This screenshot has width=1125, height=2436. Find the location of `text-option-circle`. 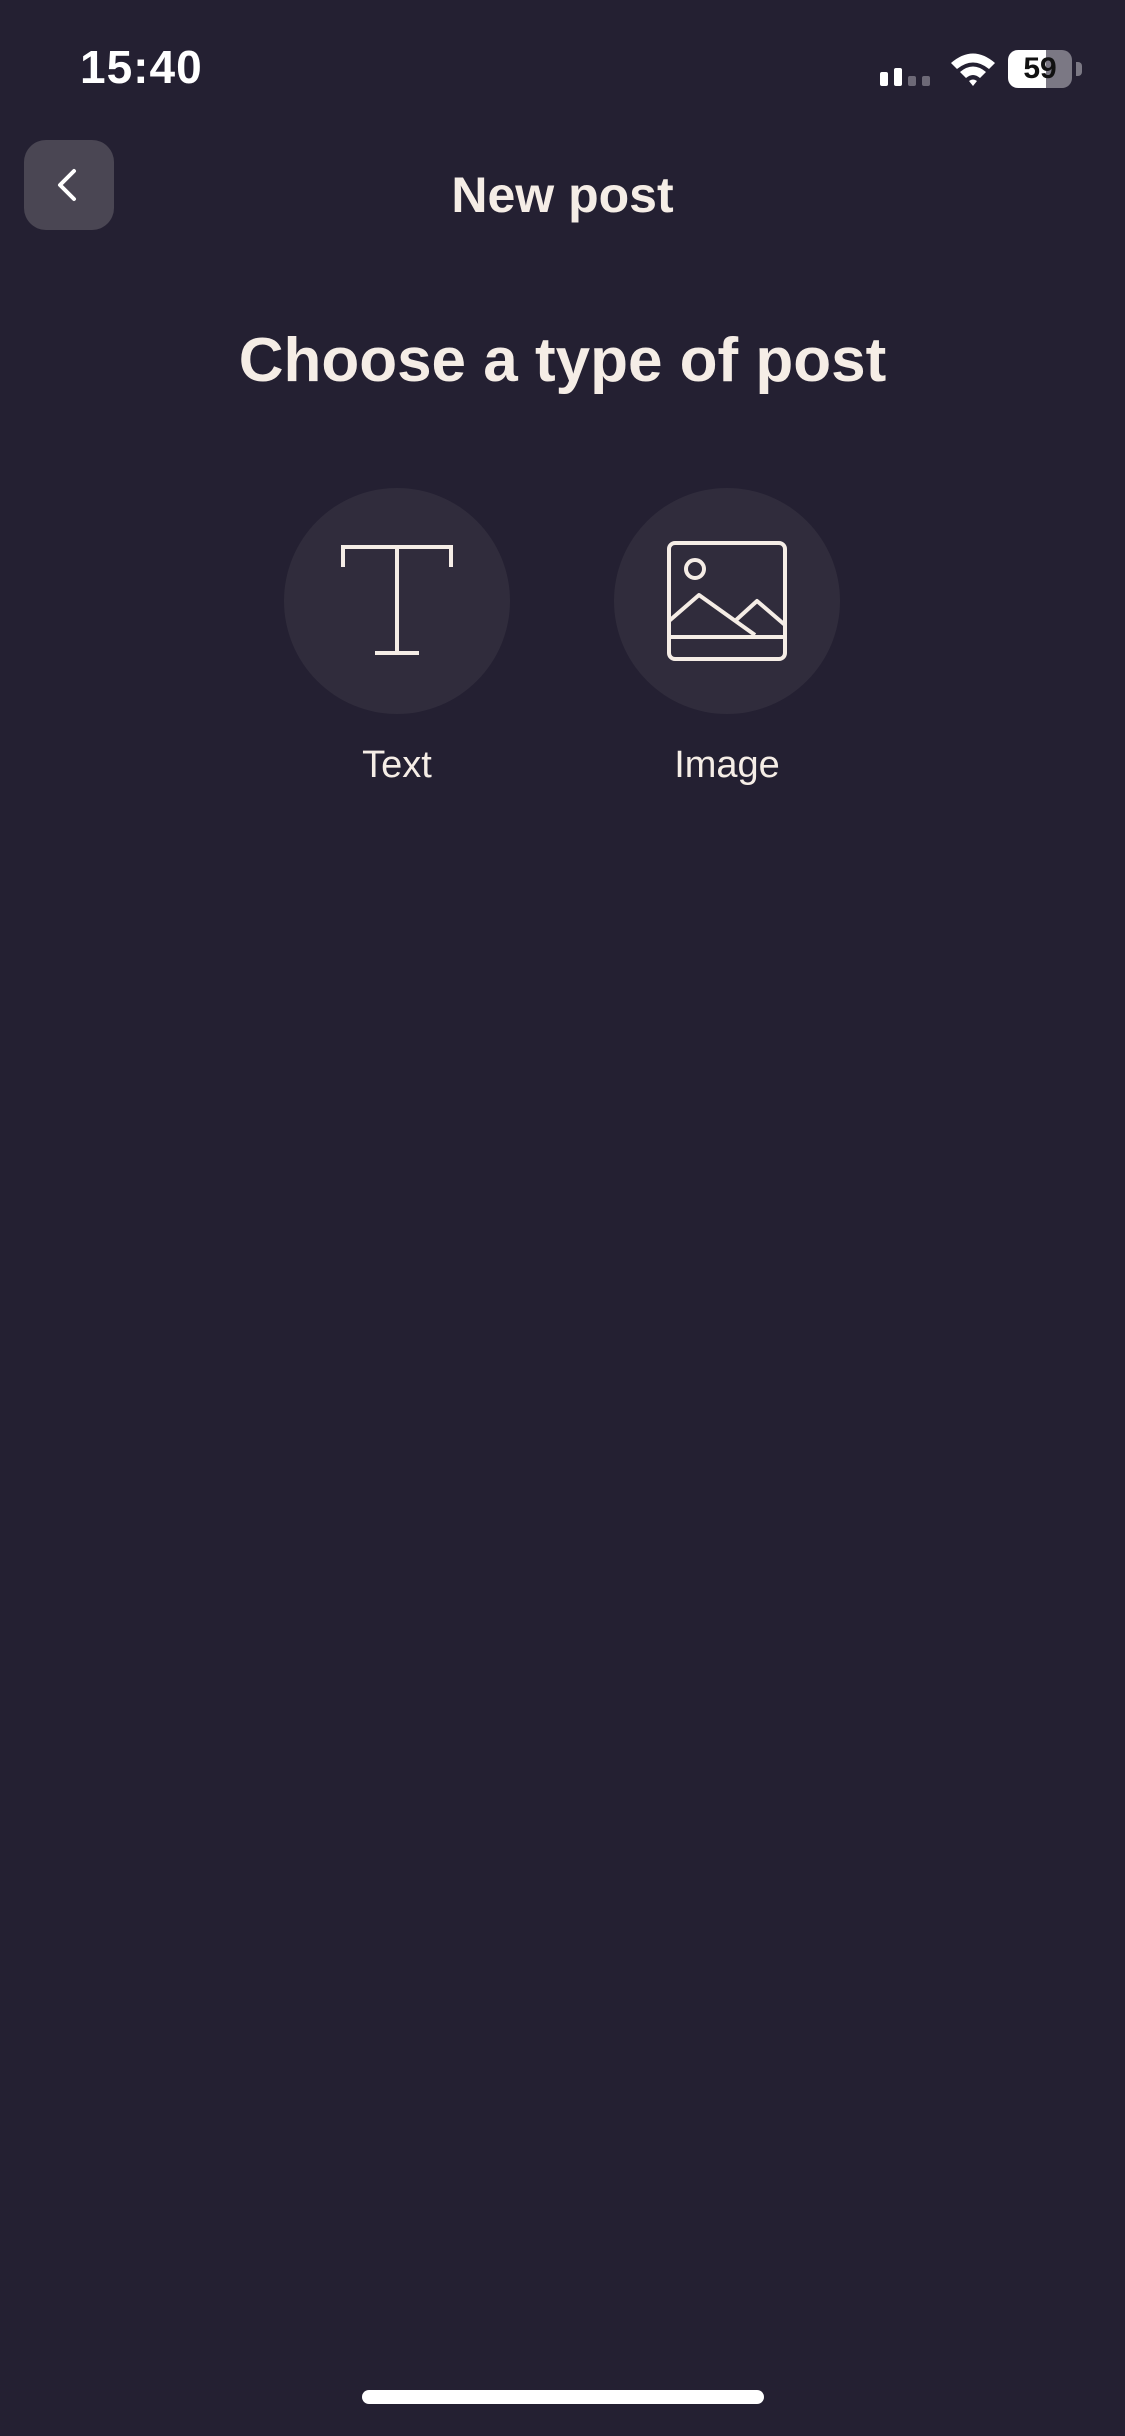

text-option-circle is located at coordinates (397, 601).